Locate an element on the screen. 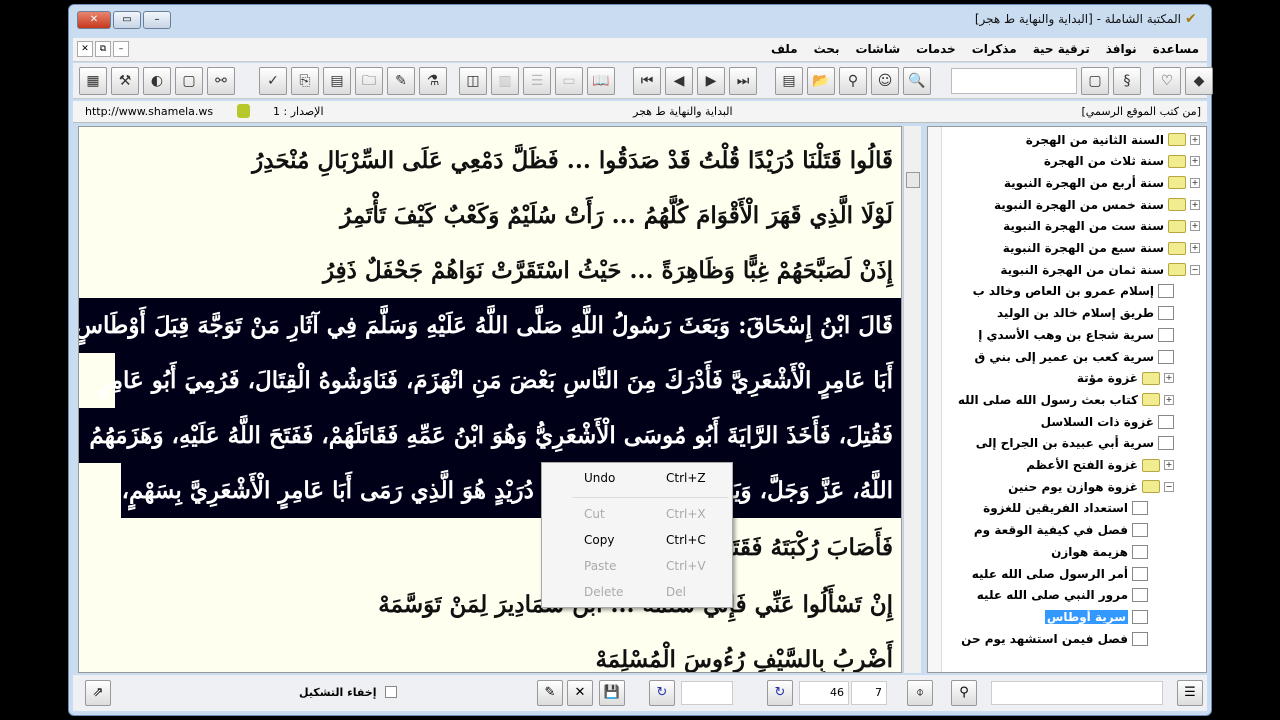 This screenshot has width=1280, height=720. context-menu-item-paste: Paste Ctrl+V is located at coordinates (637, 566).